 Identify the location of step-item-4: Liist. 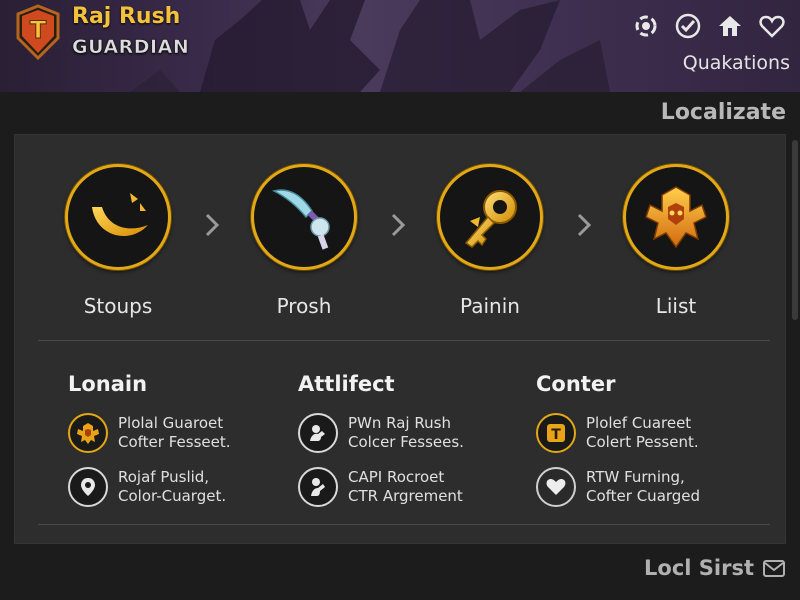
(676, 241).